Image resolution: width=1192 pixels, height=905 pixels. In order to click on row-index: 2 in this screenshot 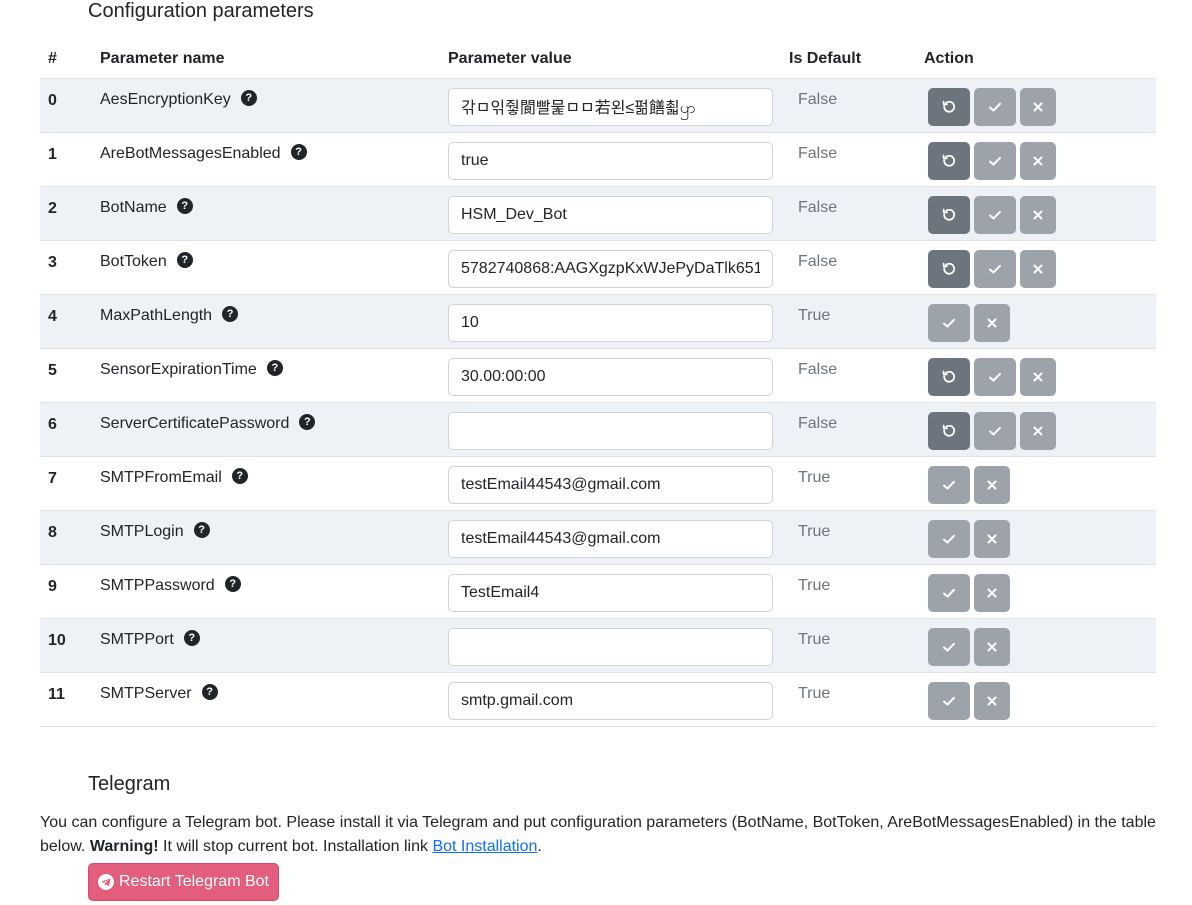, I will do `click(66, 213)`.